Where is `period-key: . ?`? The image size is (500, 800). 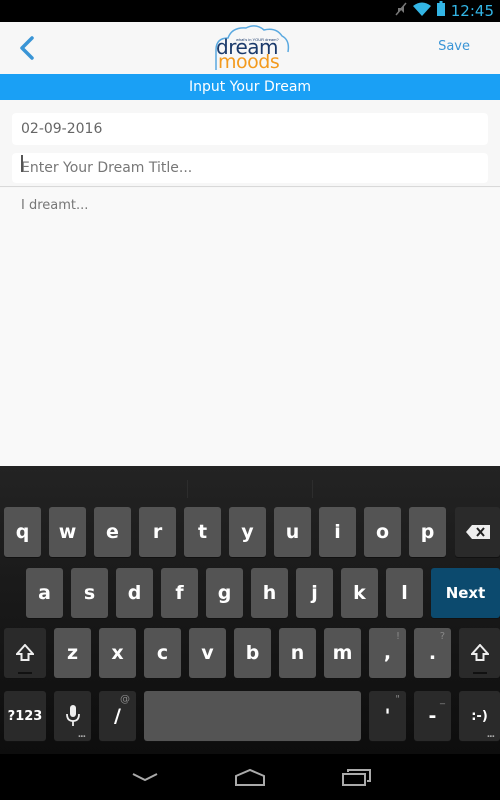
period-key: . ? is located at coordinates (432, 653).